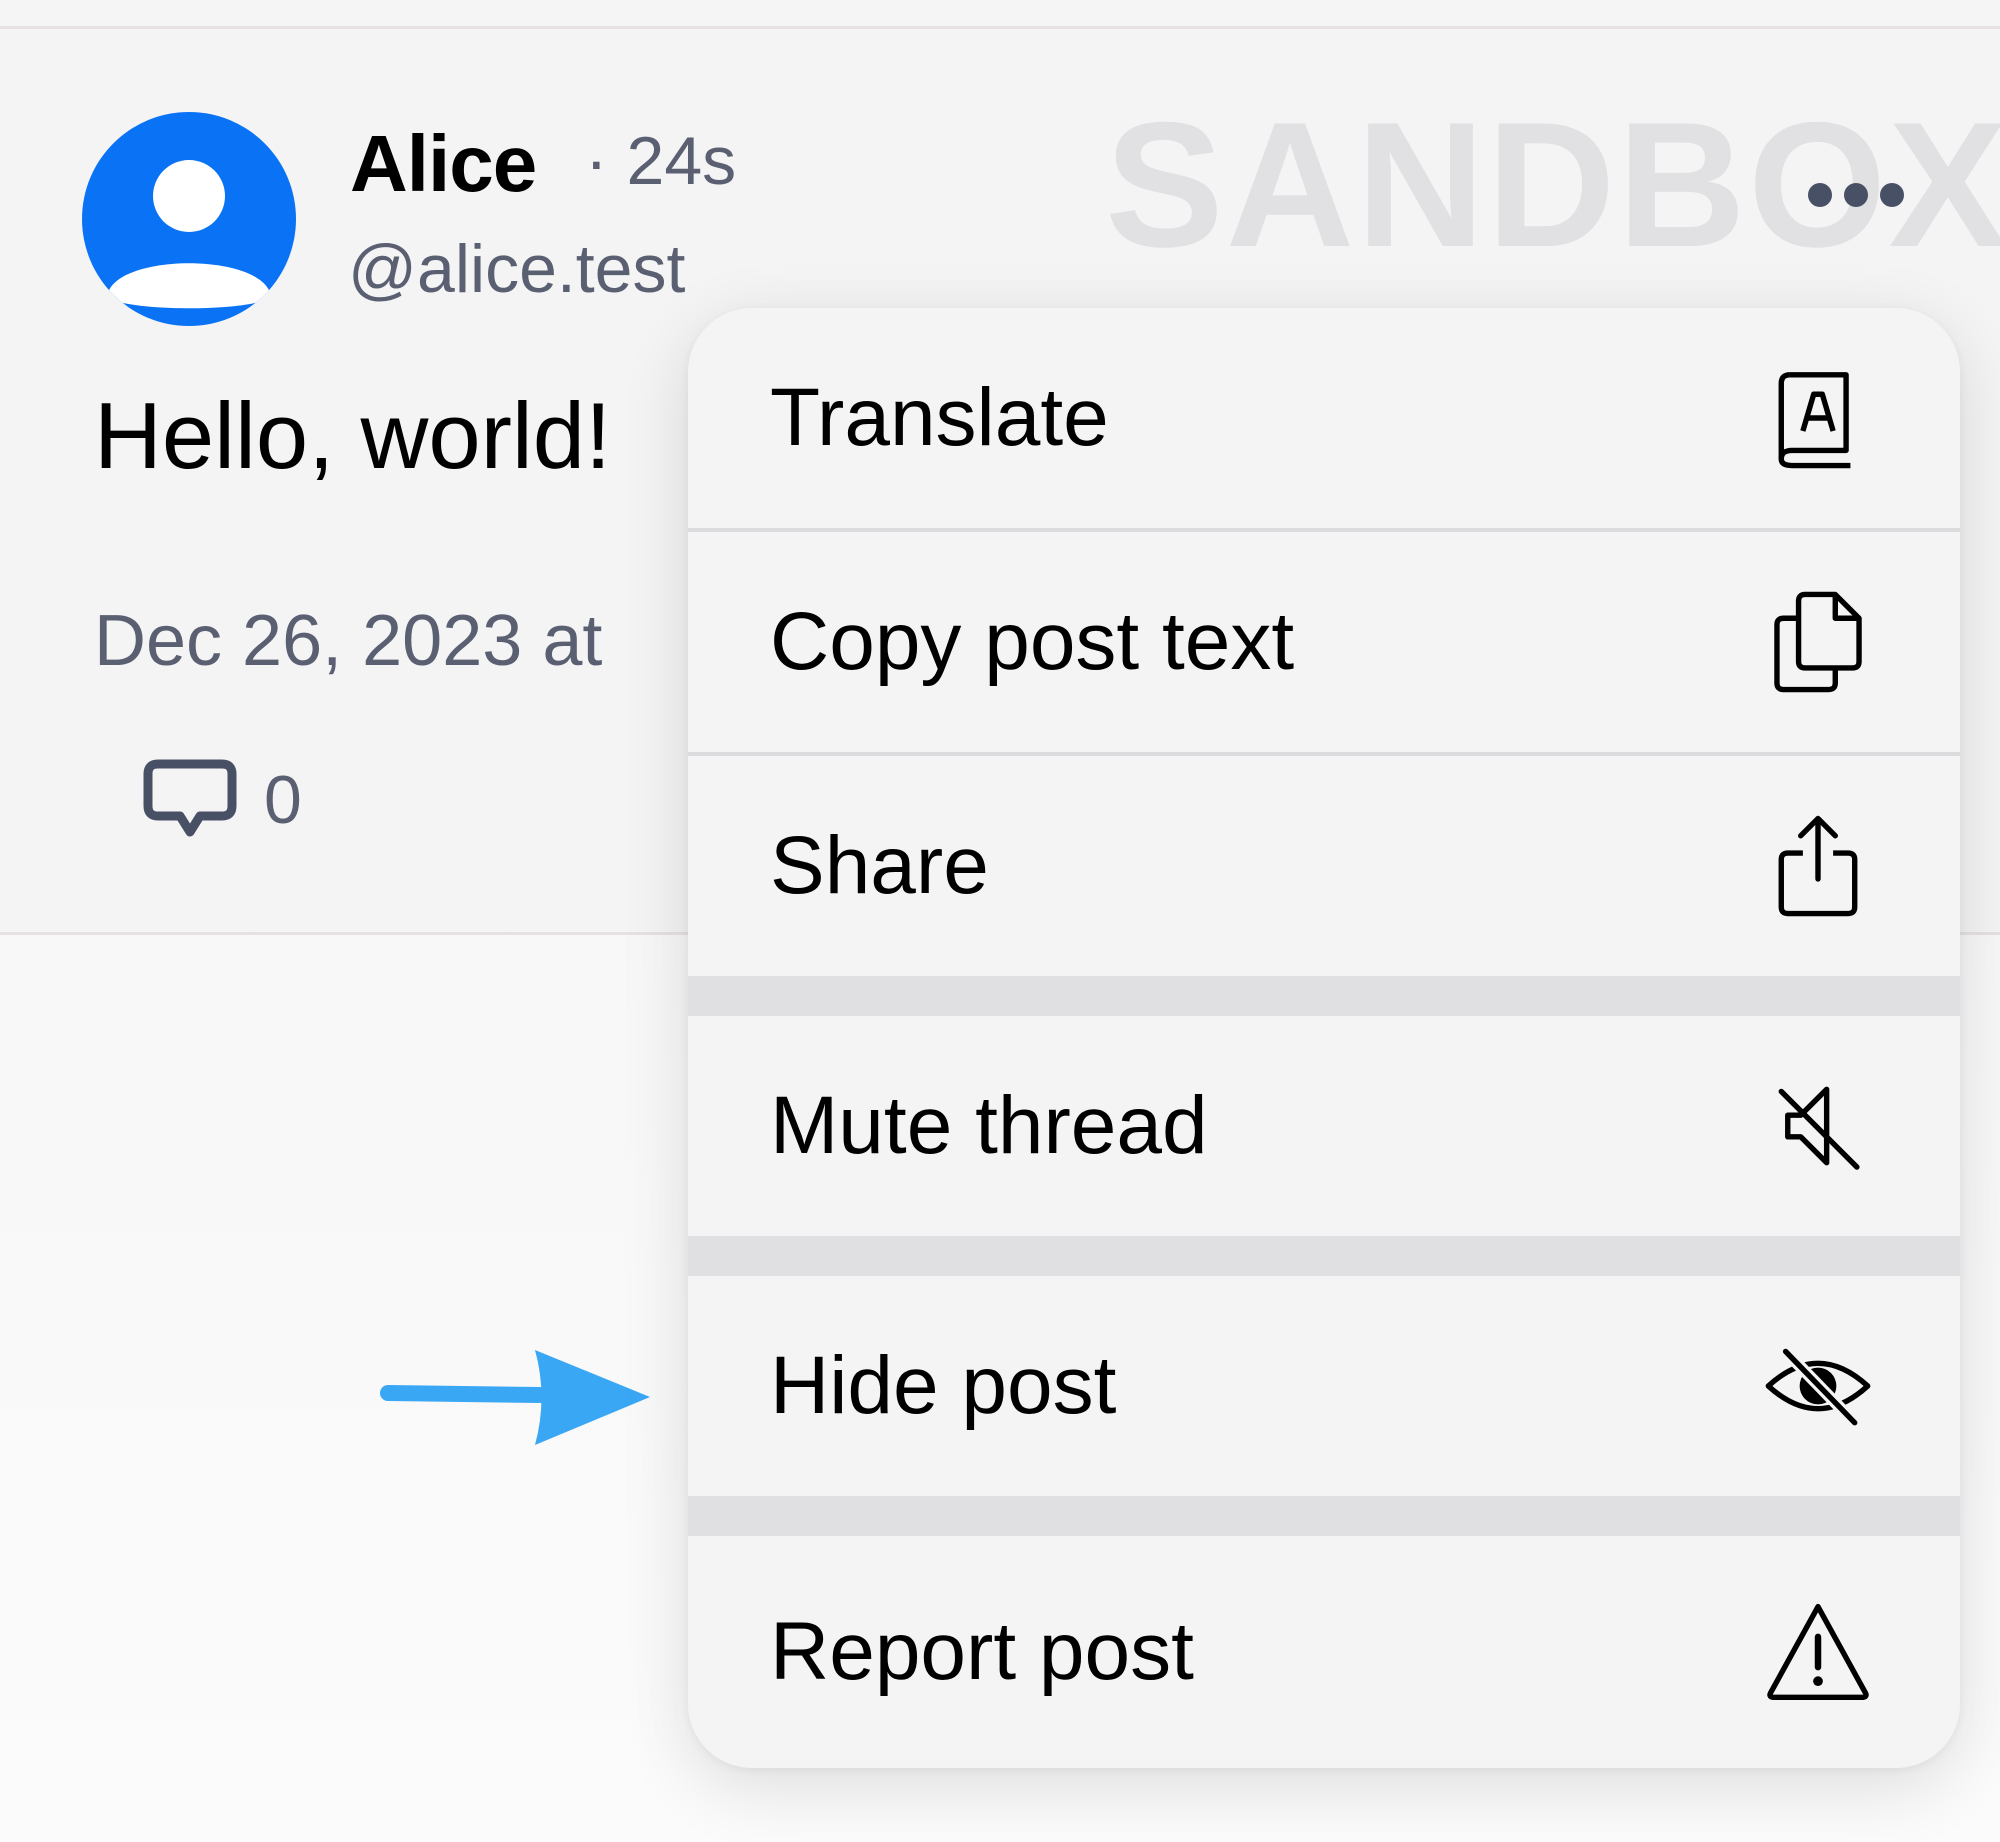 The height and width of the screenshot is (1842, 2000). What do you see at coordinates (443, 164) in the screenshot?
I see `author-name: Alice` at bounding box center [443, 164].